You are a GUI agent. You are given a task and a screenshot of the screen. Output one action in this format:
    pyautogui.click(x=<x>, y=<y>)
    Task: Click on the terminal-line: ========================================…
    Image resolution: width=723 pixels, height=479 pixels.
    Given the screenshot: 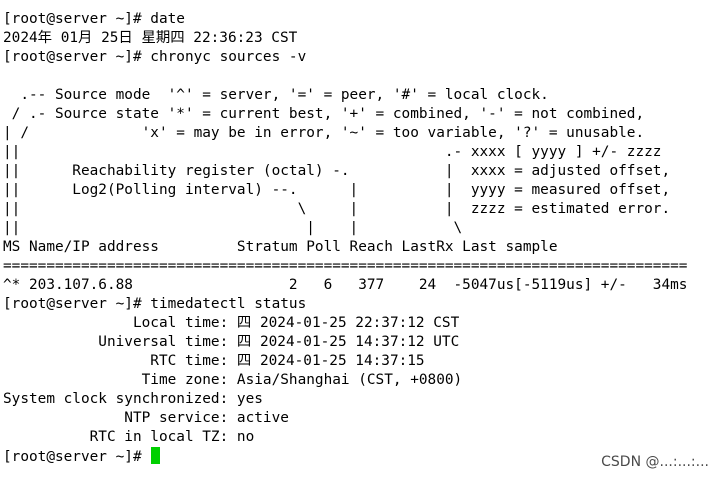 What is the action you would take?
    pyautogui.click(x=345, y=266)
    